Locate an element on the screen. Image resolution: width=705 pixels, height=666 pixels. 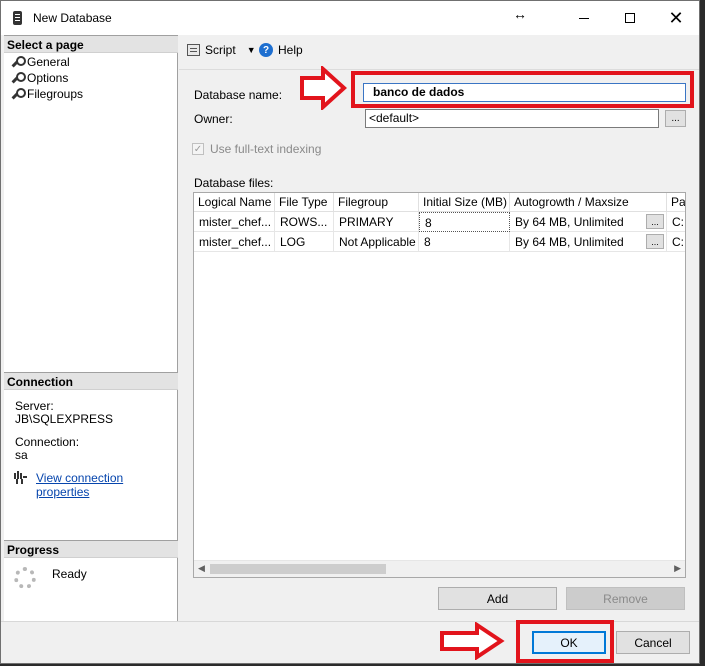
progress-header: Progress is located at coordinates (91, 549).